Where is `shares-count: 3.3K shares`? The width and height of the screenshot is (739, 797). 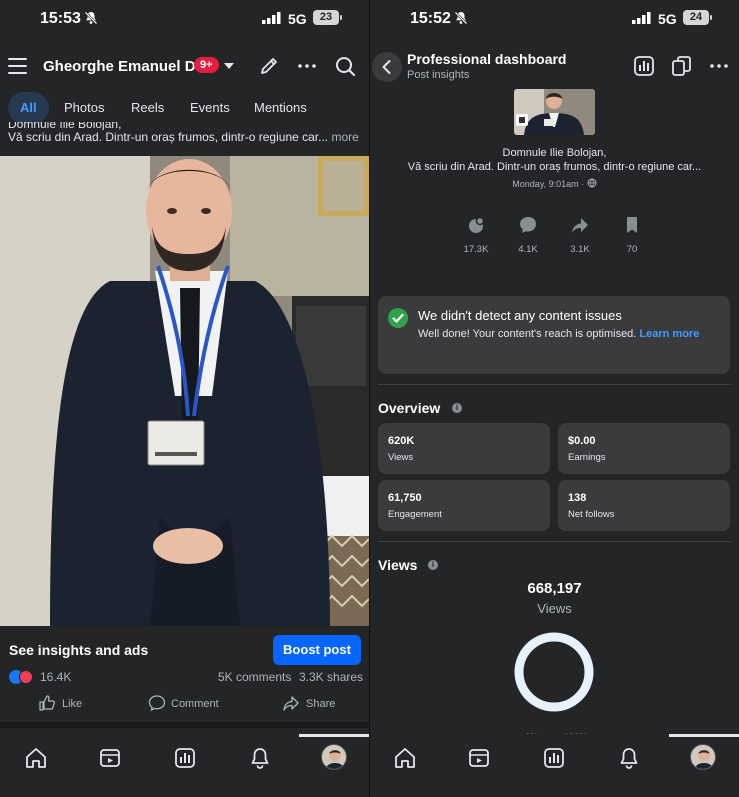 shares-count: 3.3K shares is located at coordinates (331, 677).